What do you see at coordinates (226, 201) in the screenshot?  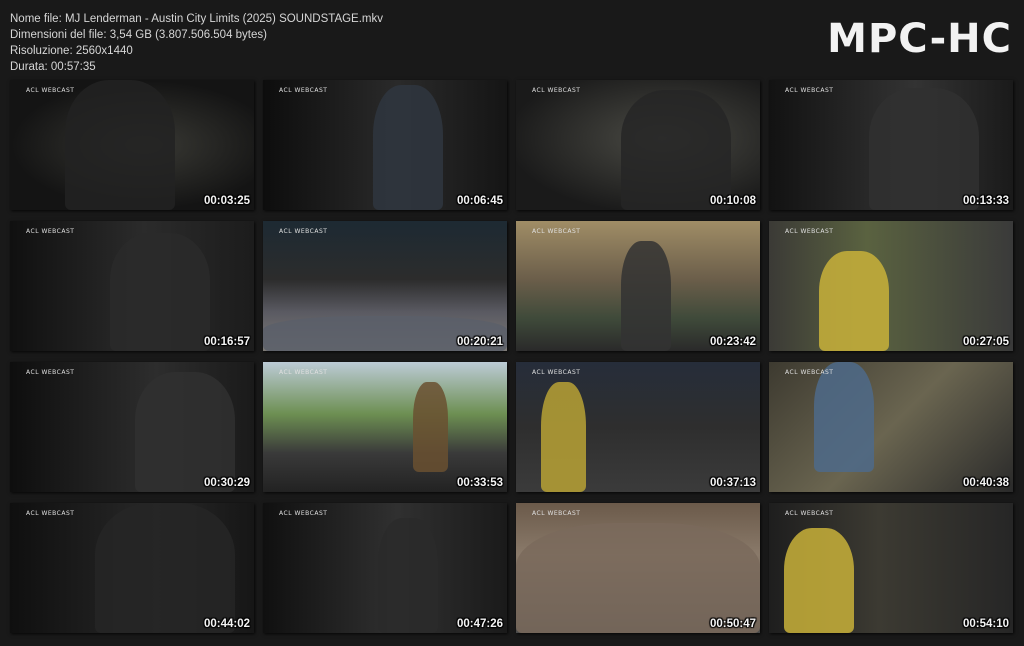 I see `thumbnail-timecode: 00:03:25` at bounding box center [226, 201].